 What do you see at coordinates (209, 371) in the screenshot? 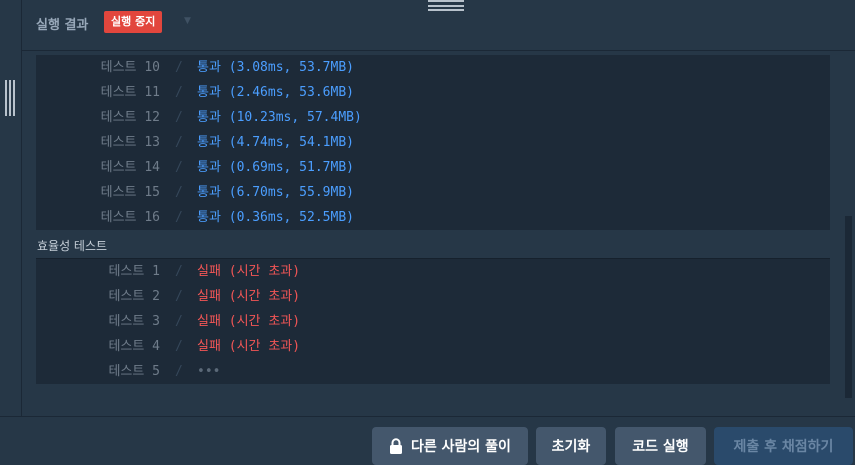
I see `test-result-value: •••` at bounding box center [209, 371].